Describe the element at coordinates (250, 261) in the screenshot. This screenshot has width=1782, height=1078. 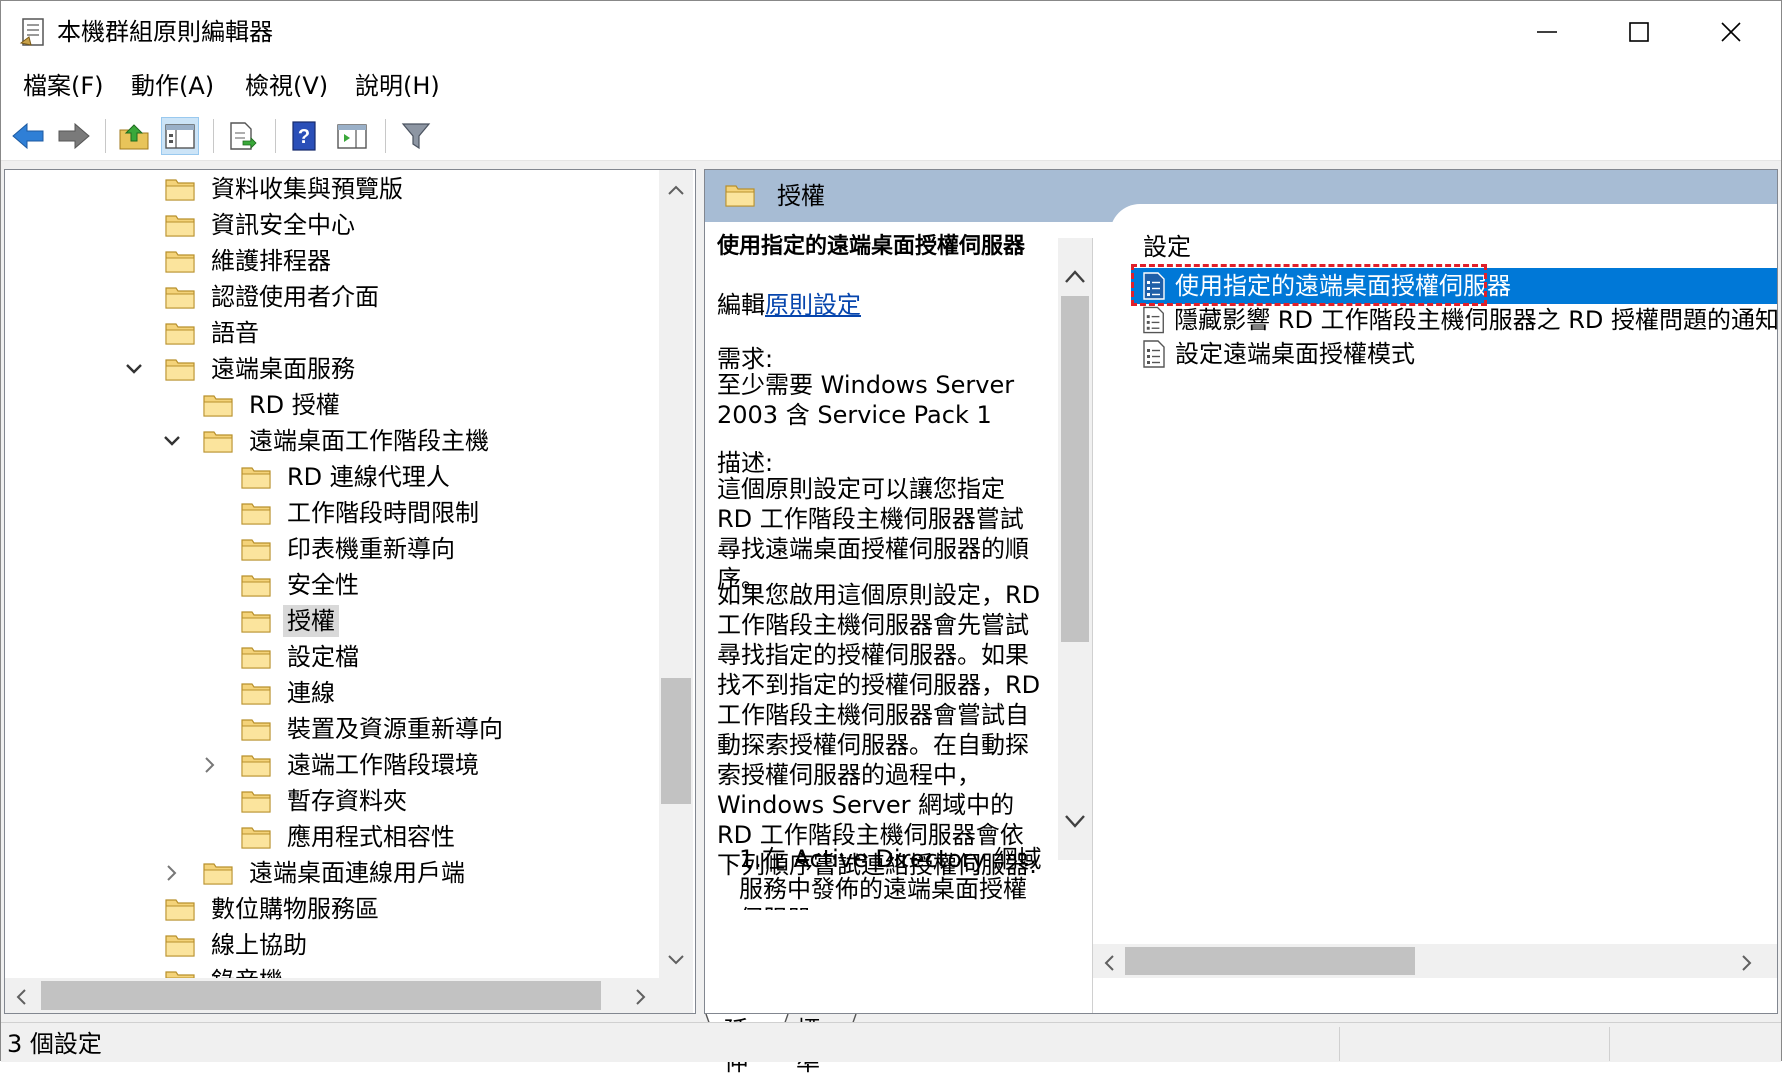
I see `tree-item: 維護排程器` at that location.